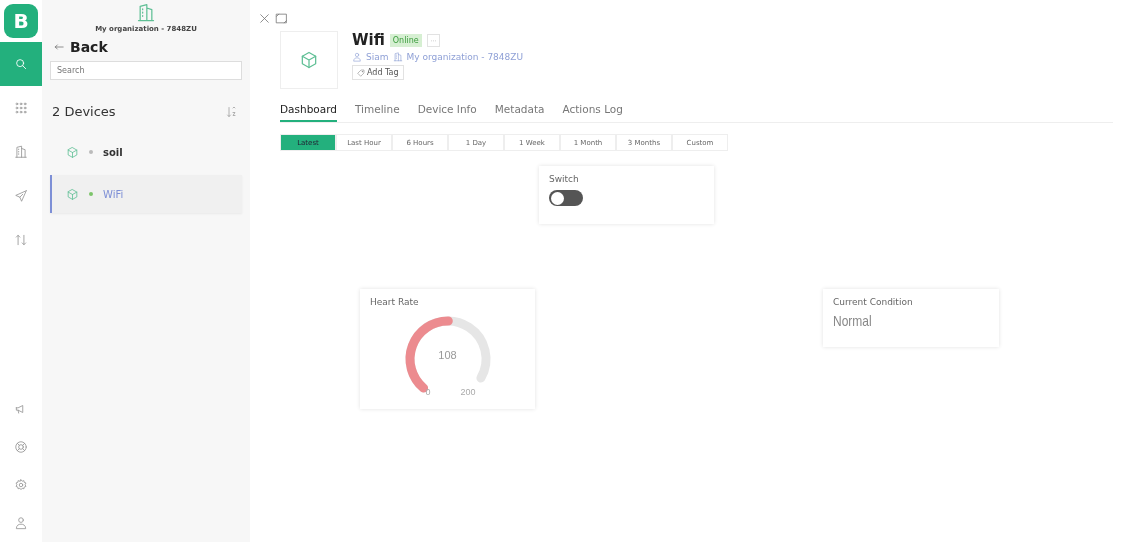  What do you see at coordinates (361, 72) in the screenshot?
I see `tag-icon` at bounding box center [361, 72].